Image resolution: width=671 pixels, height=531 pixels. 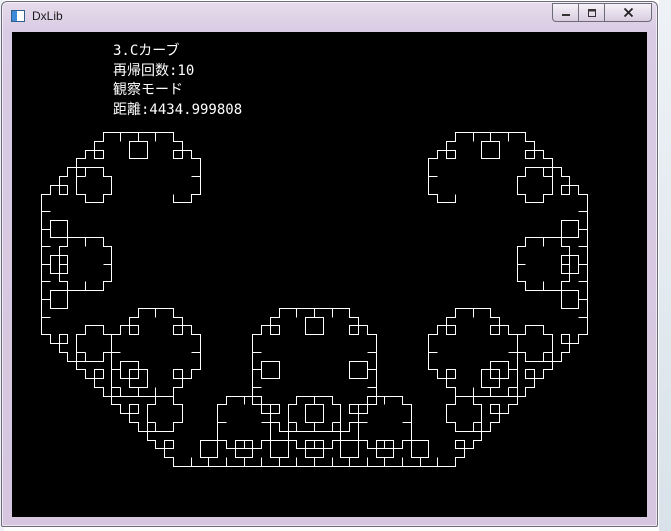 I want to click on title-bar: DxLib, so click(x=329, y=17).